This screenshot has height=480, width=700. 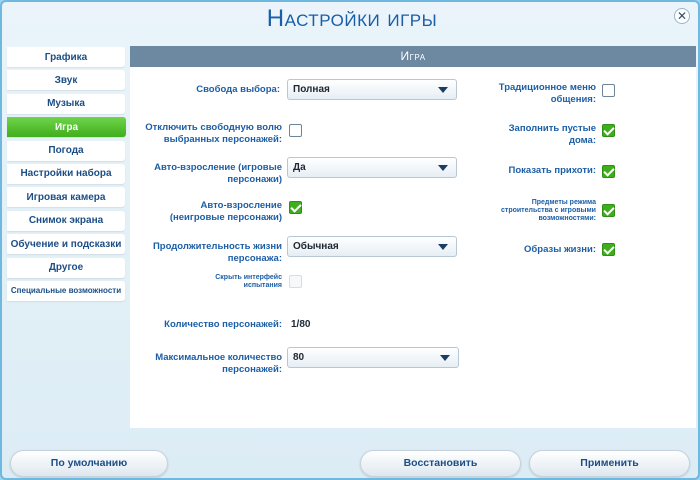 I want to click on sim-count-label: Количество персонажей:, so click(x=223, y=324).